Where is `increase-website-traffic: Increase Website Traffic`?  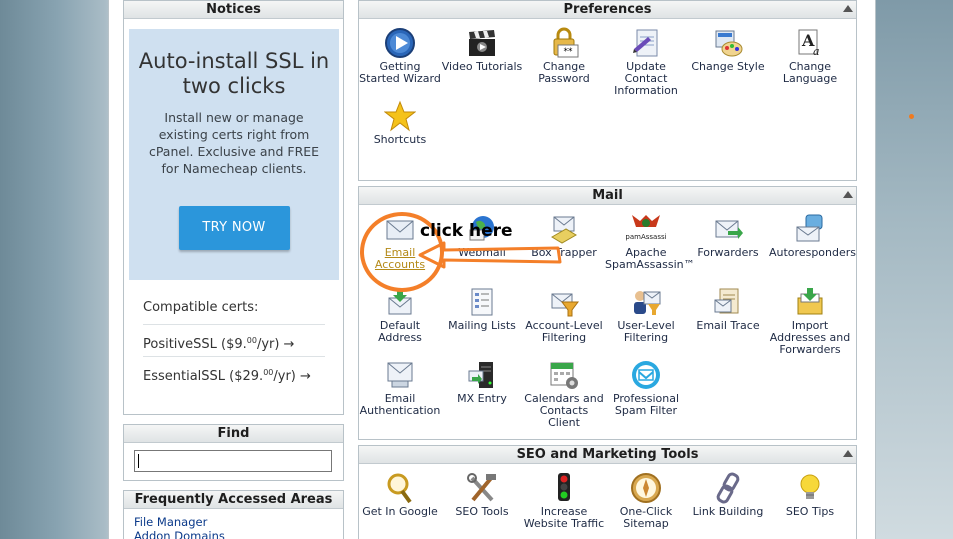
increase-website-traffic: Increase Website Traffic is located at coordinates (564, 501).